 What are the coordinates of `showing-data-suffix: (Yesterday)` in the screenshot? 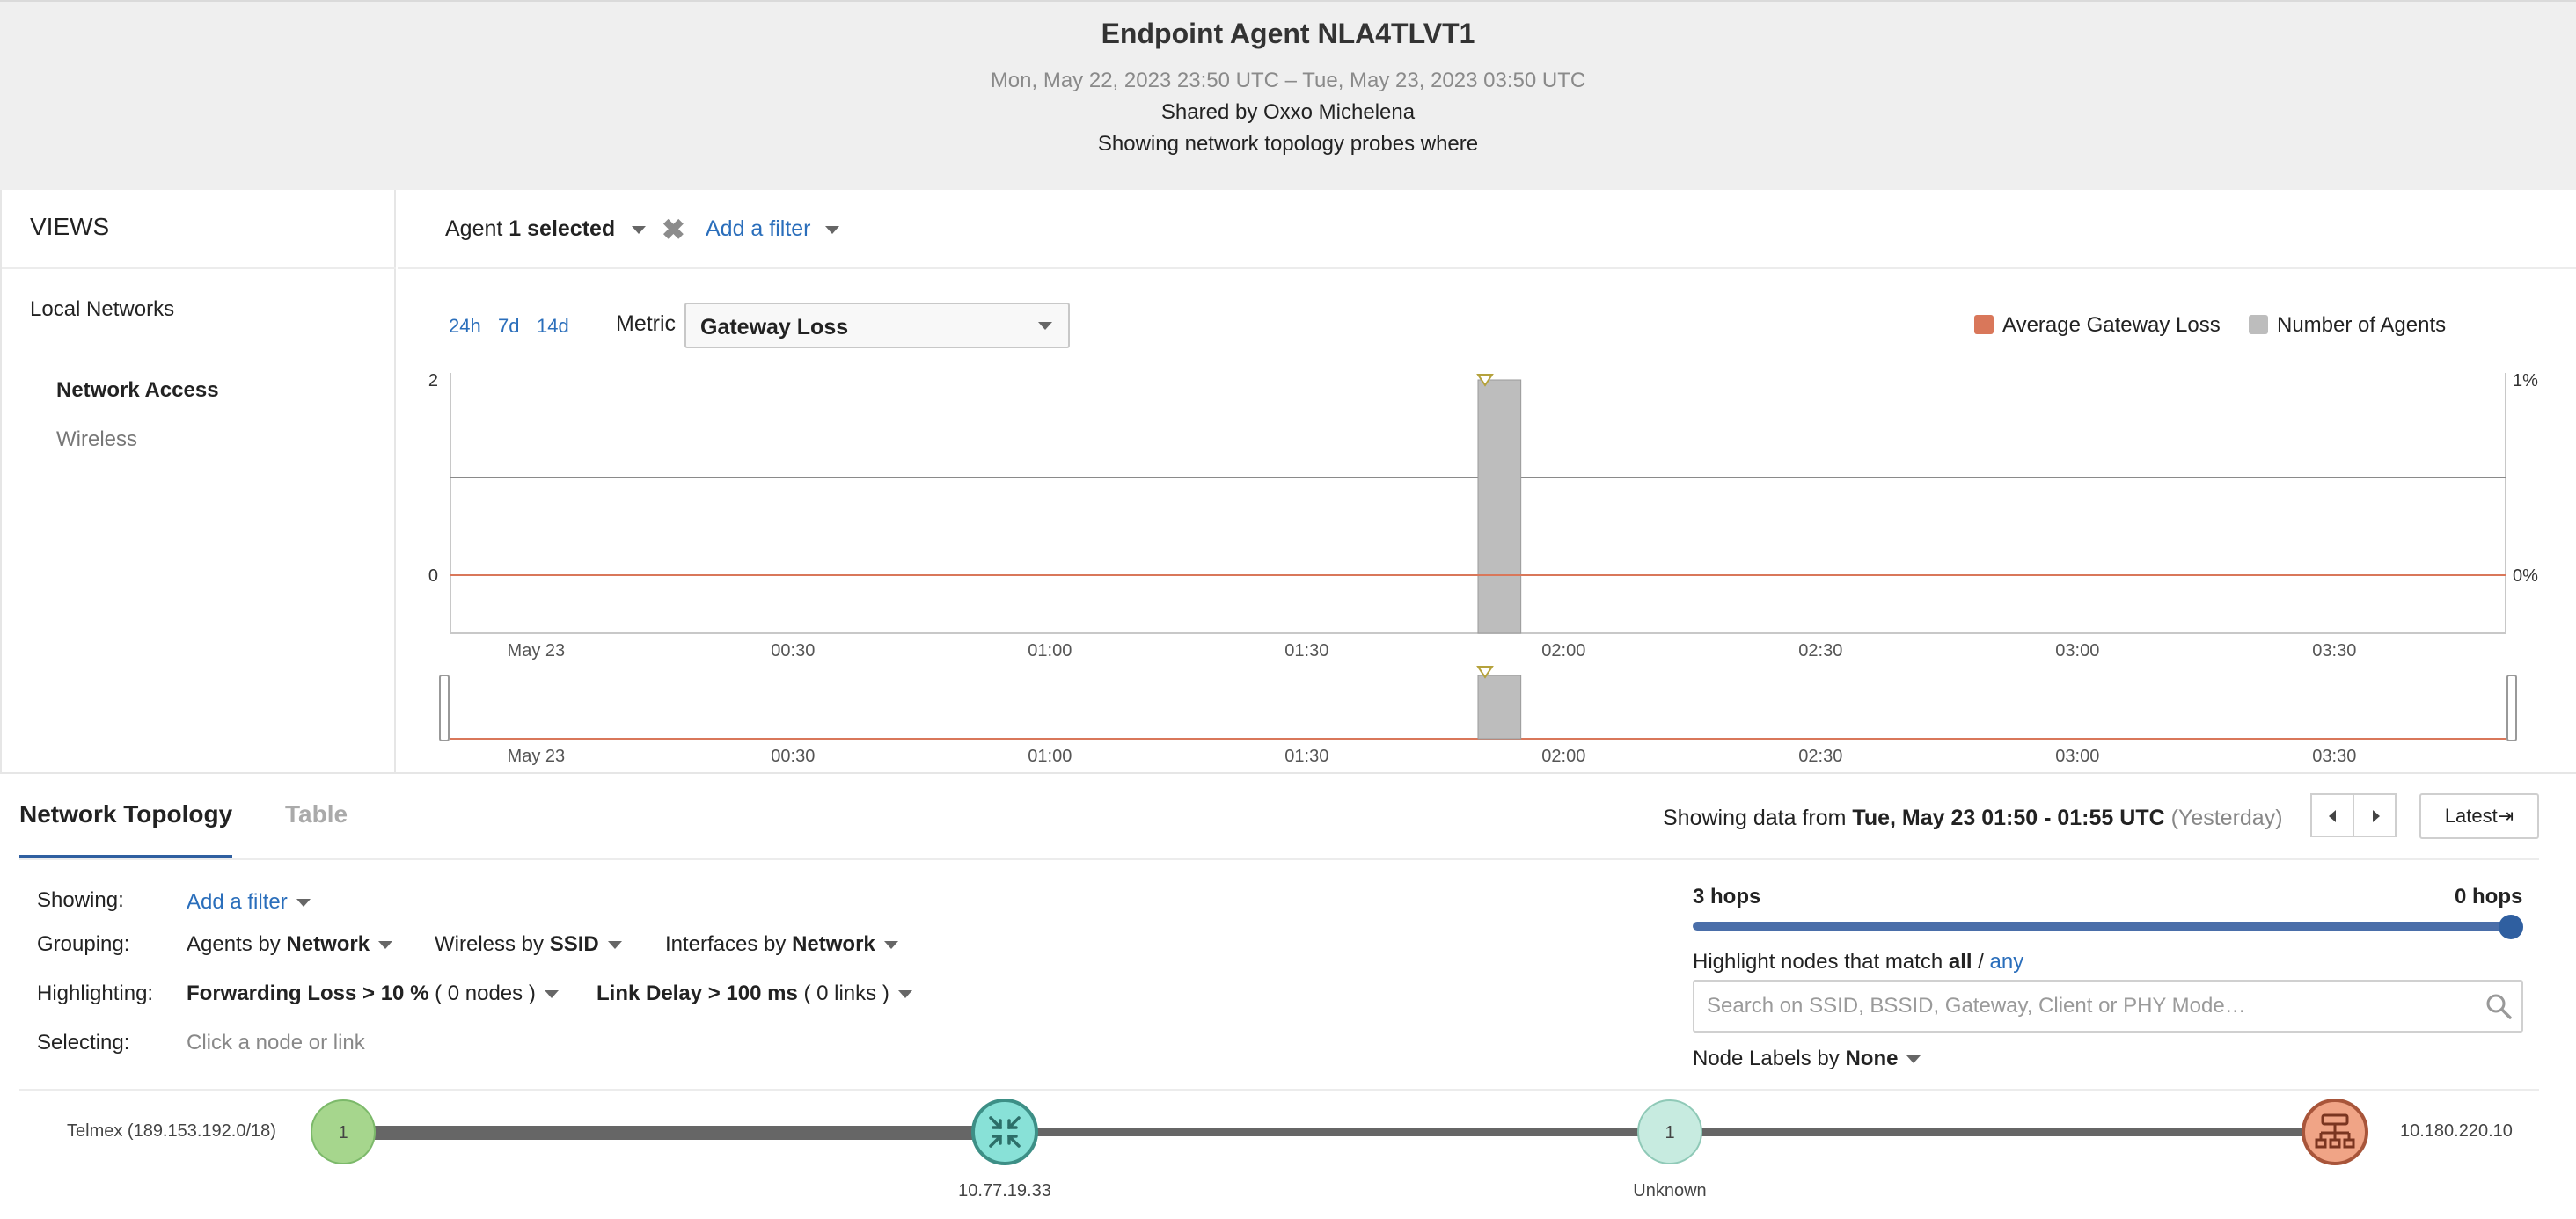 It's located at (2226, 818).